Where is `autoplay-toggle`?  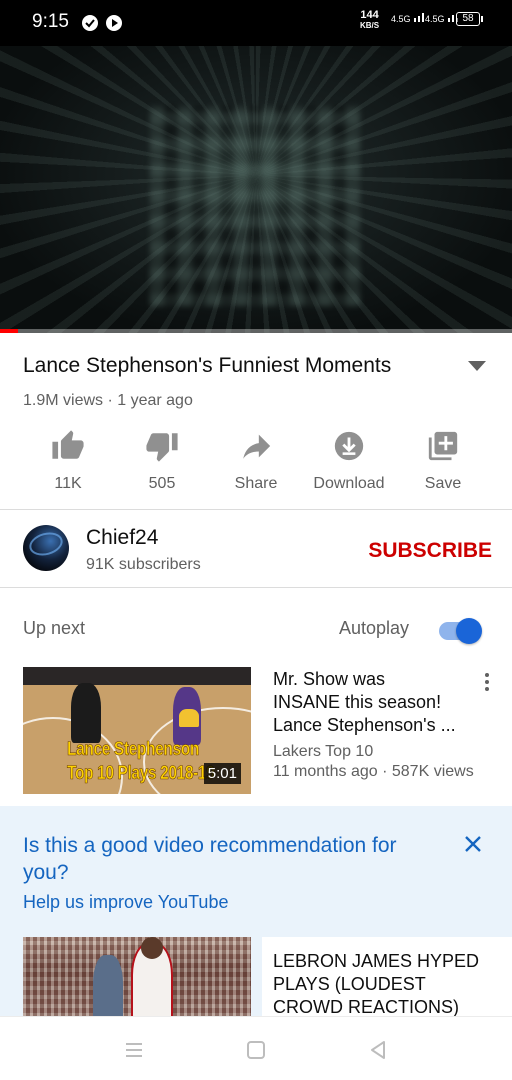 autoplay-toggle is located at coordinates (461, 631).